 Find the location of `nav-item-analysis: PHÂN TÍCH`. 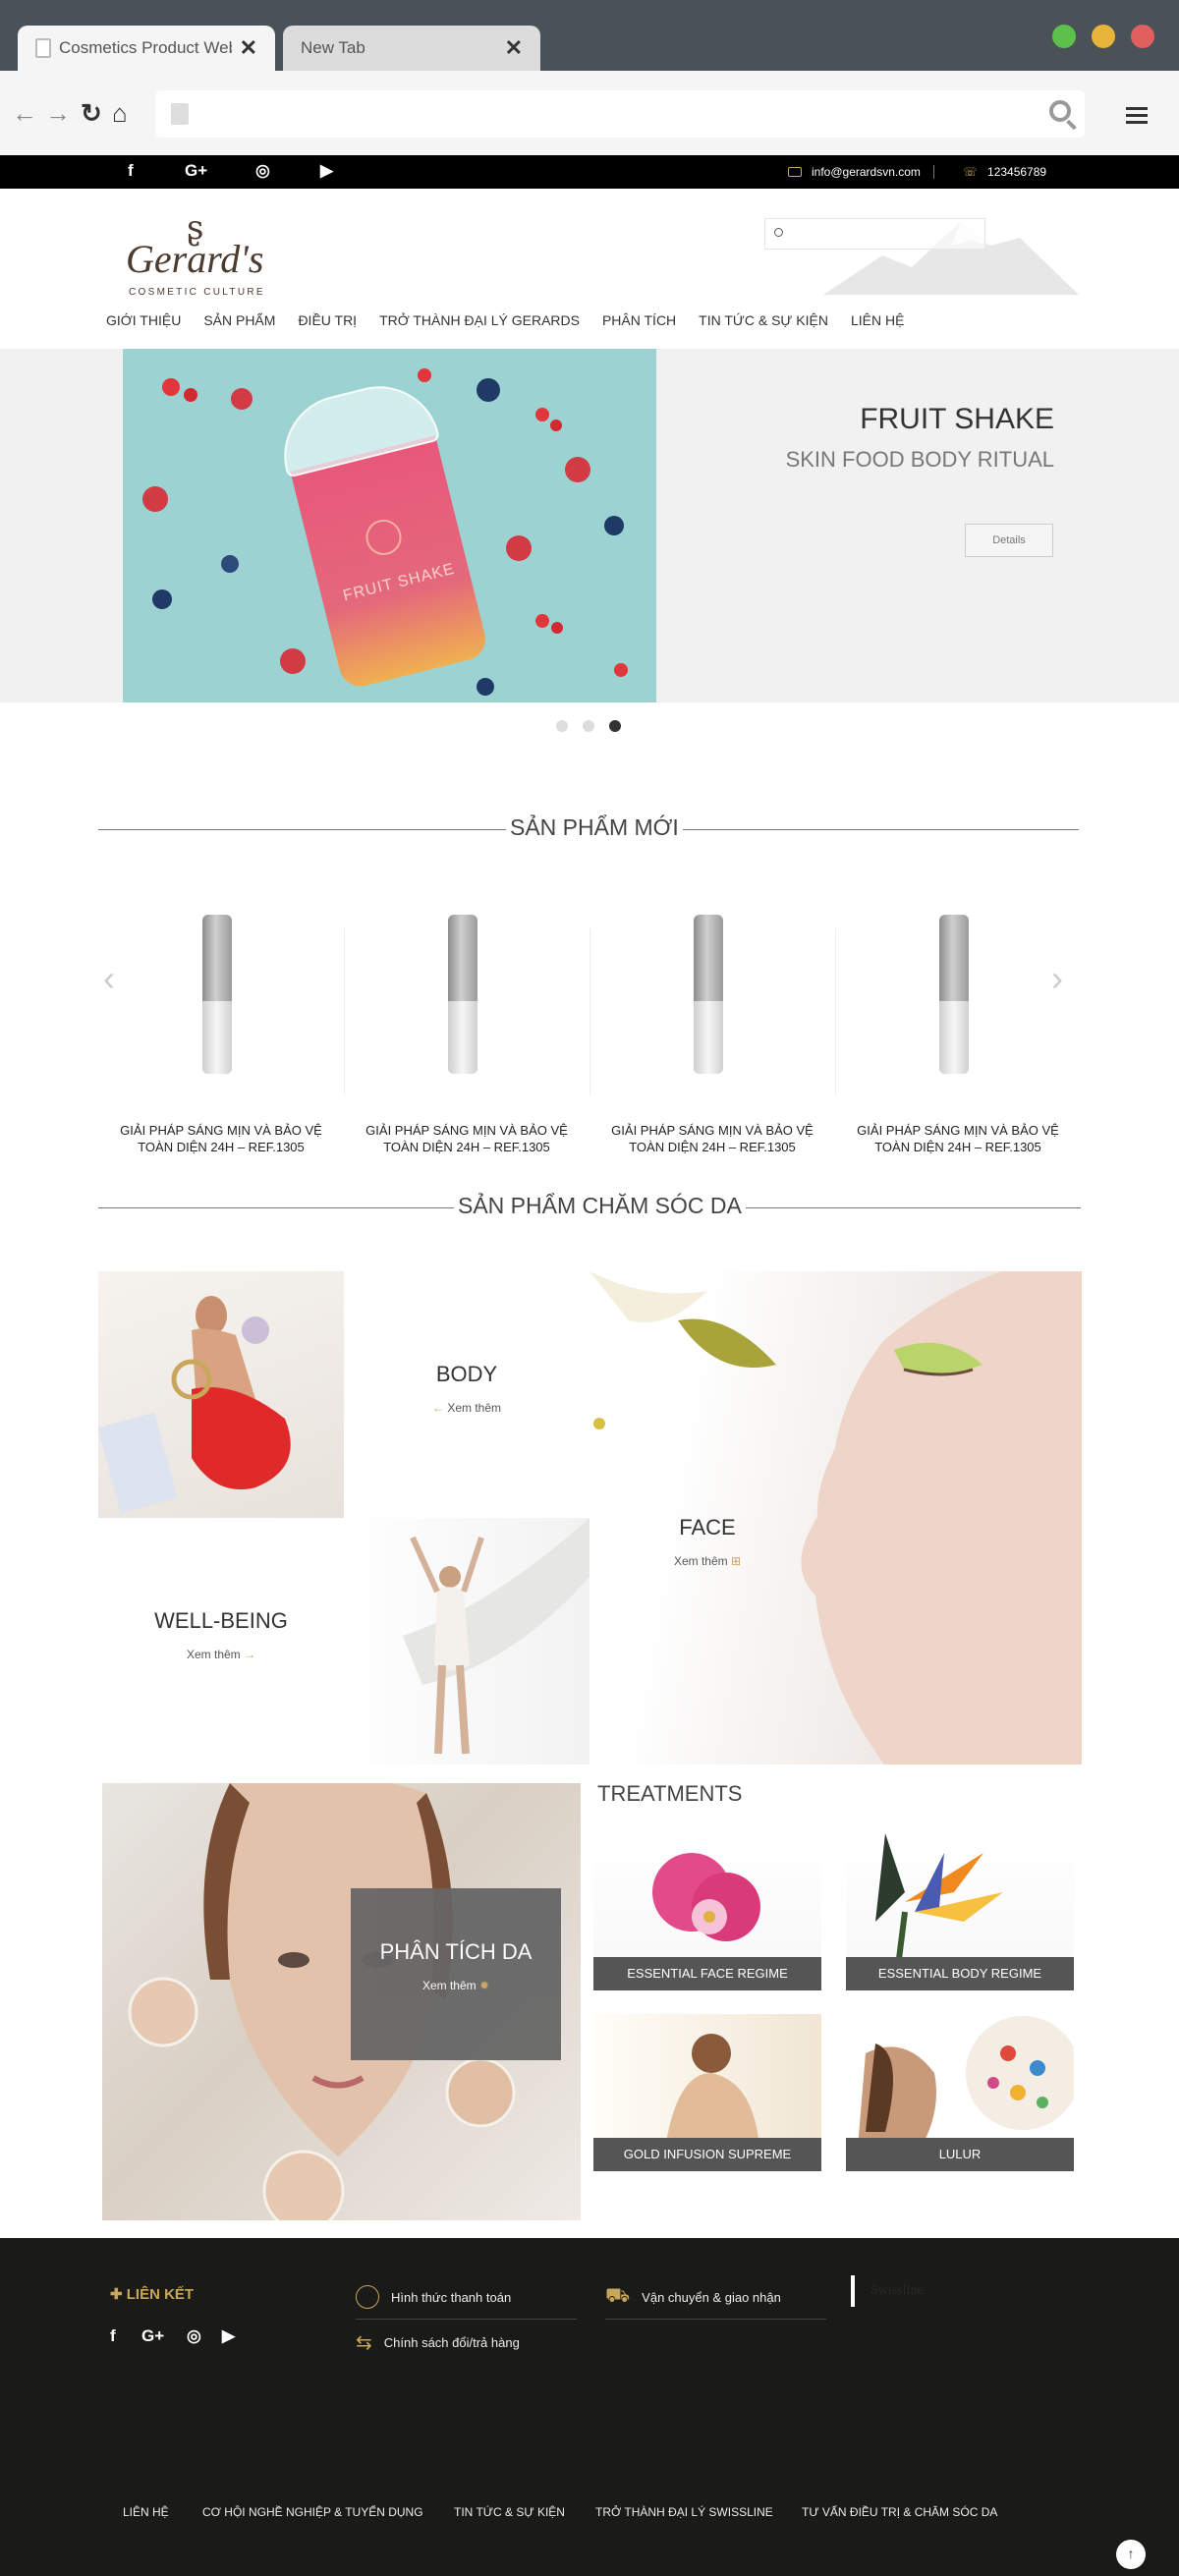

nav-item-analysis: PHÂN TÍCH is located at coordinates (639, 320).